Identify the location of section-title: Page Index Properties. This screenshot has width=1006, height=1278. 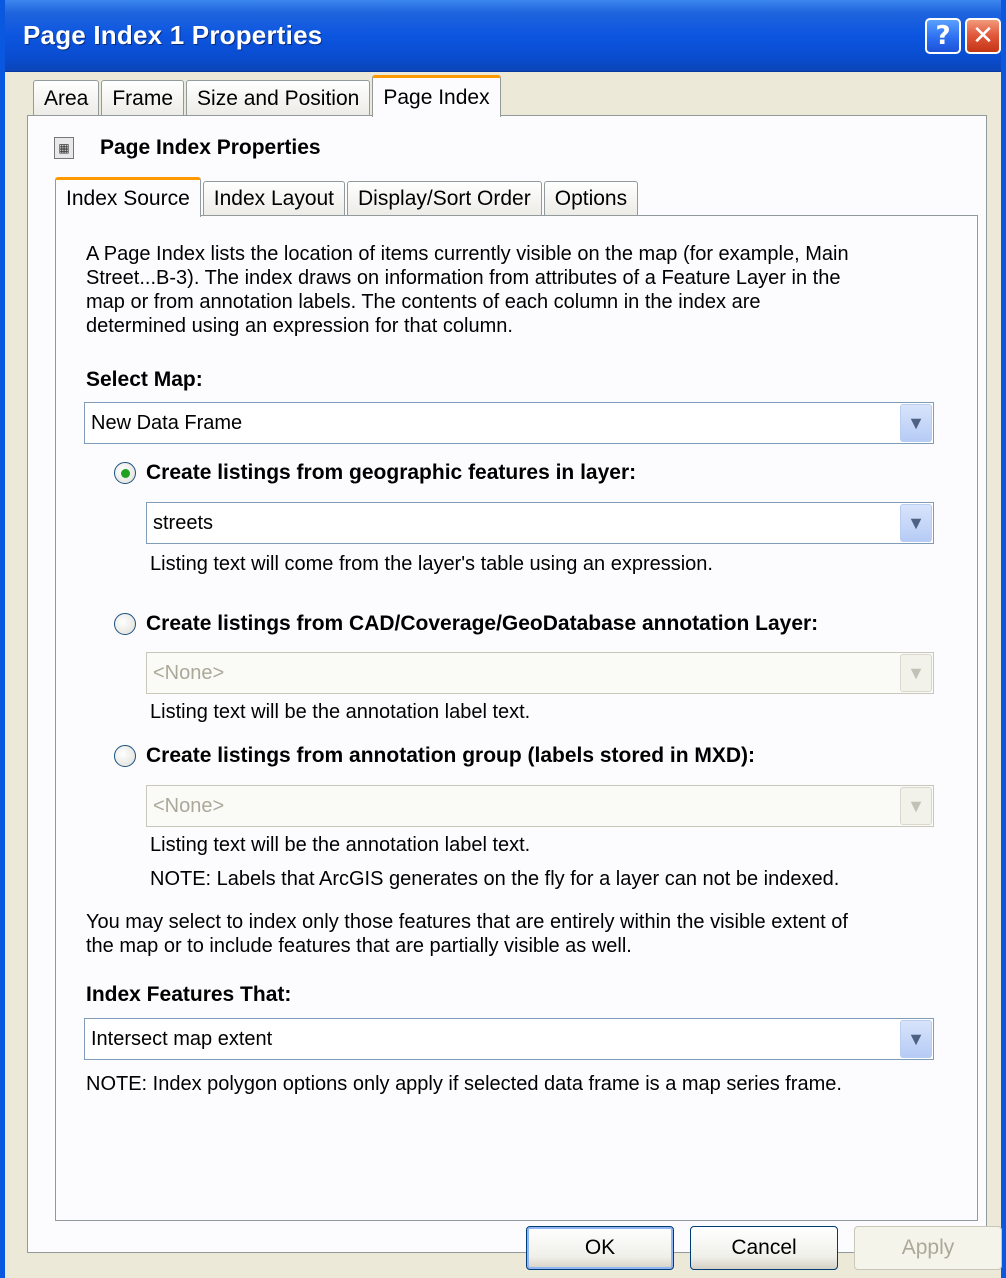
(210, 147).